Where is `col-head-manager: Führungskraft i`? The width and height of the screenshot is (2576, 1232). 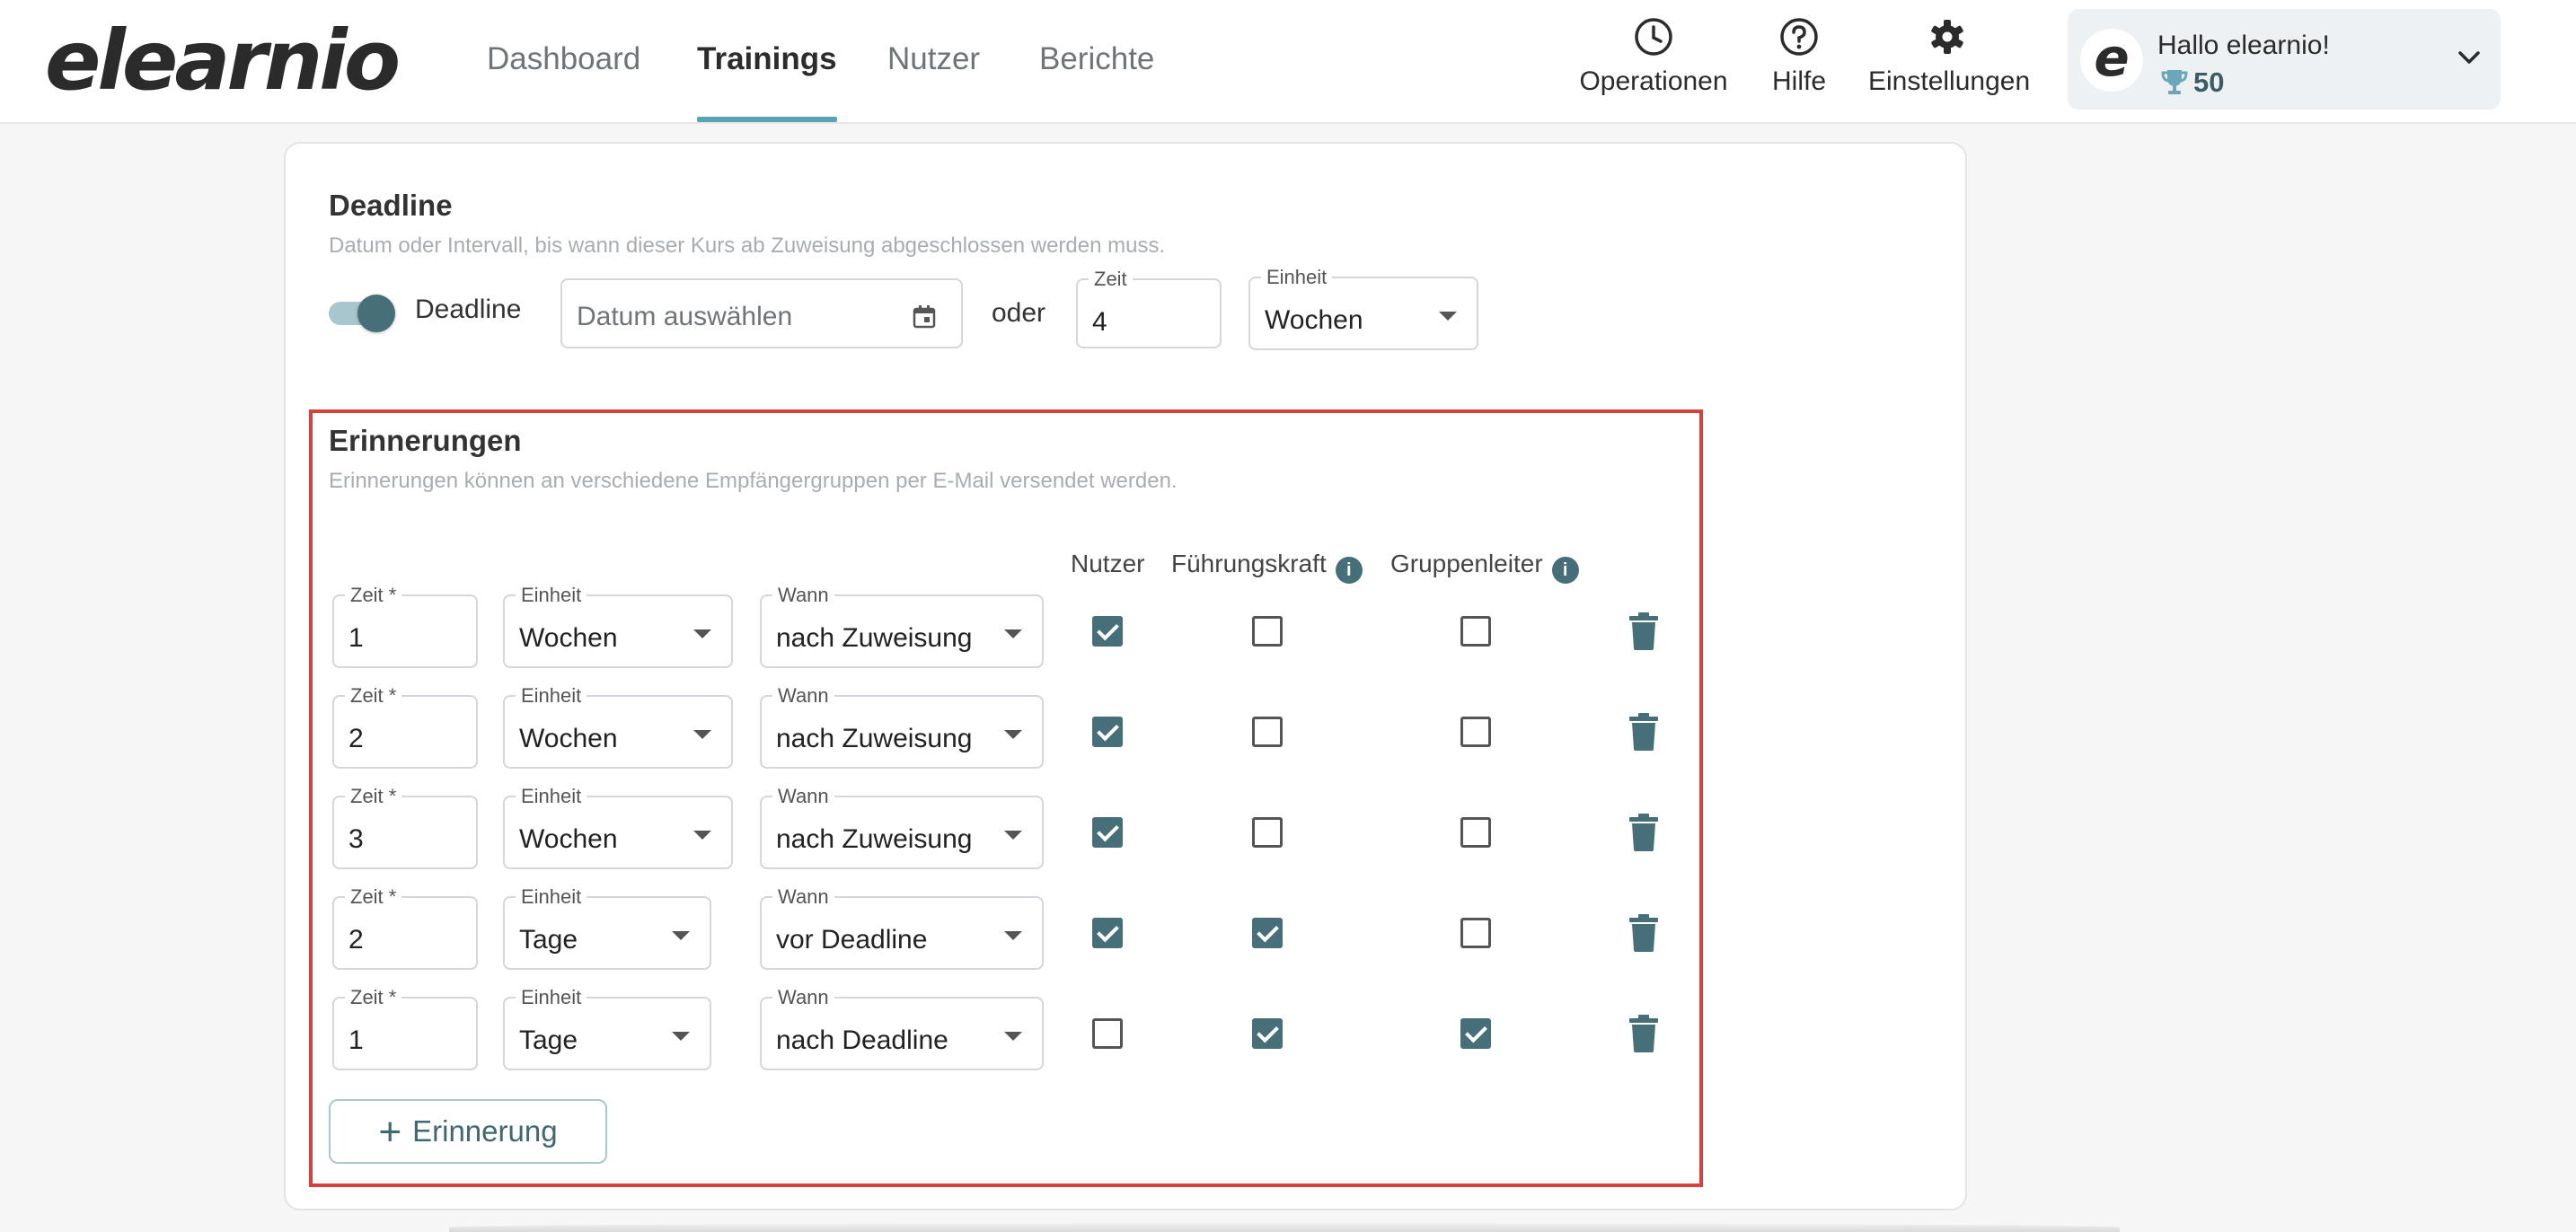
col-head-manager: Führungskraft i is located at coordinates (1267, 567).